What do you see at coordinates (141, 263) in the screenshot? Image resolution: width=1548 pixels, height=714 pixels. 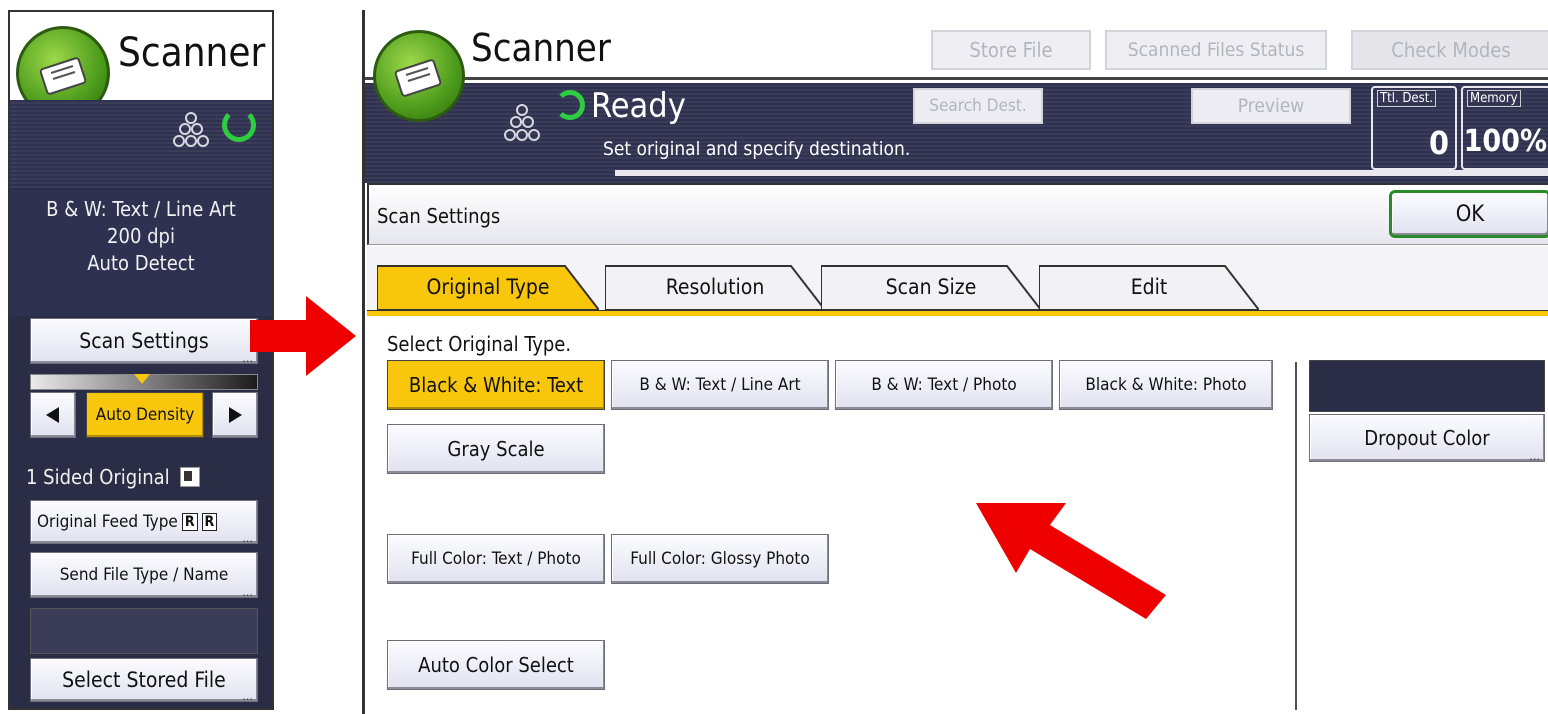 I see `summary-size: Auto Detect` at bounding box center [141, 263].